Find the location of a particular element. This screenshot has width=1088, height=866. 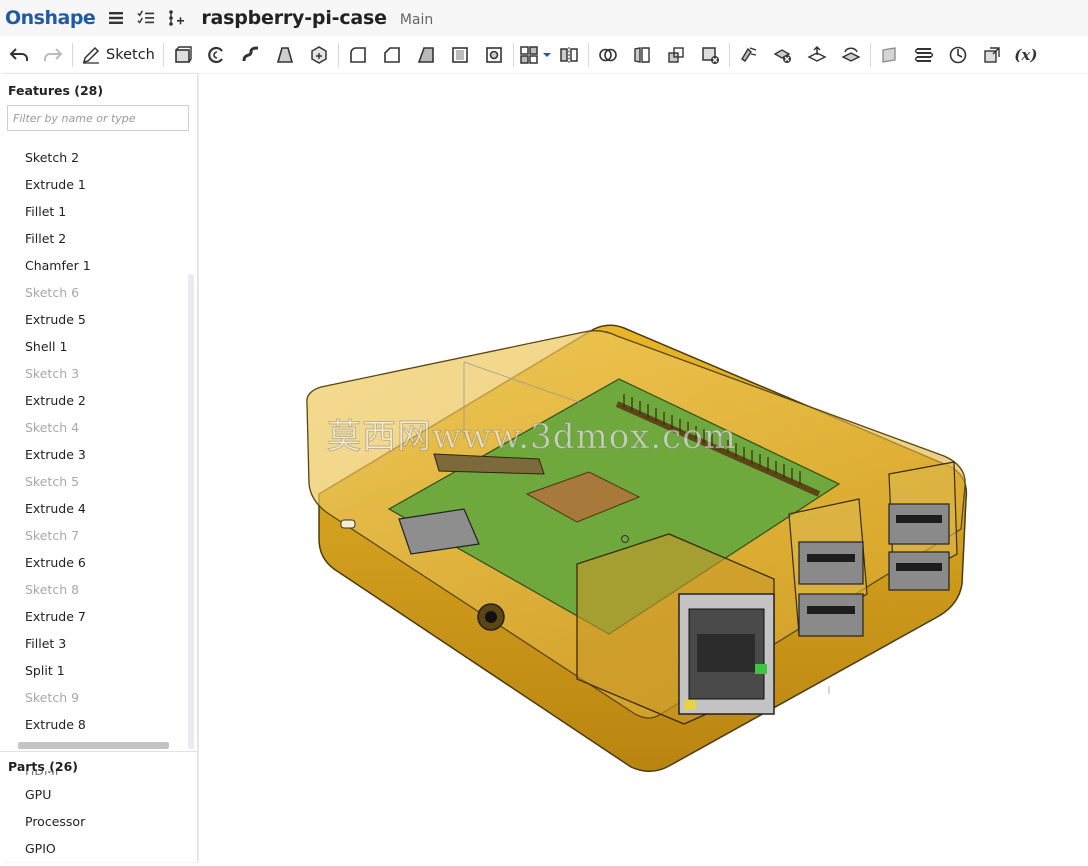

feature-item: Extrude 1 is located at coordinates (93, 184).